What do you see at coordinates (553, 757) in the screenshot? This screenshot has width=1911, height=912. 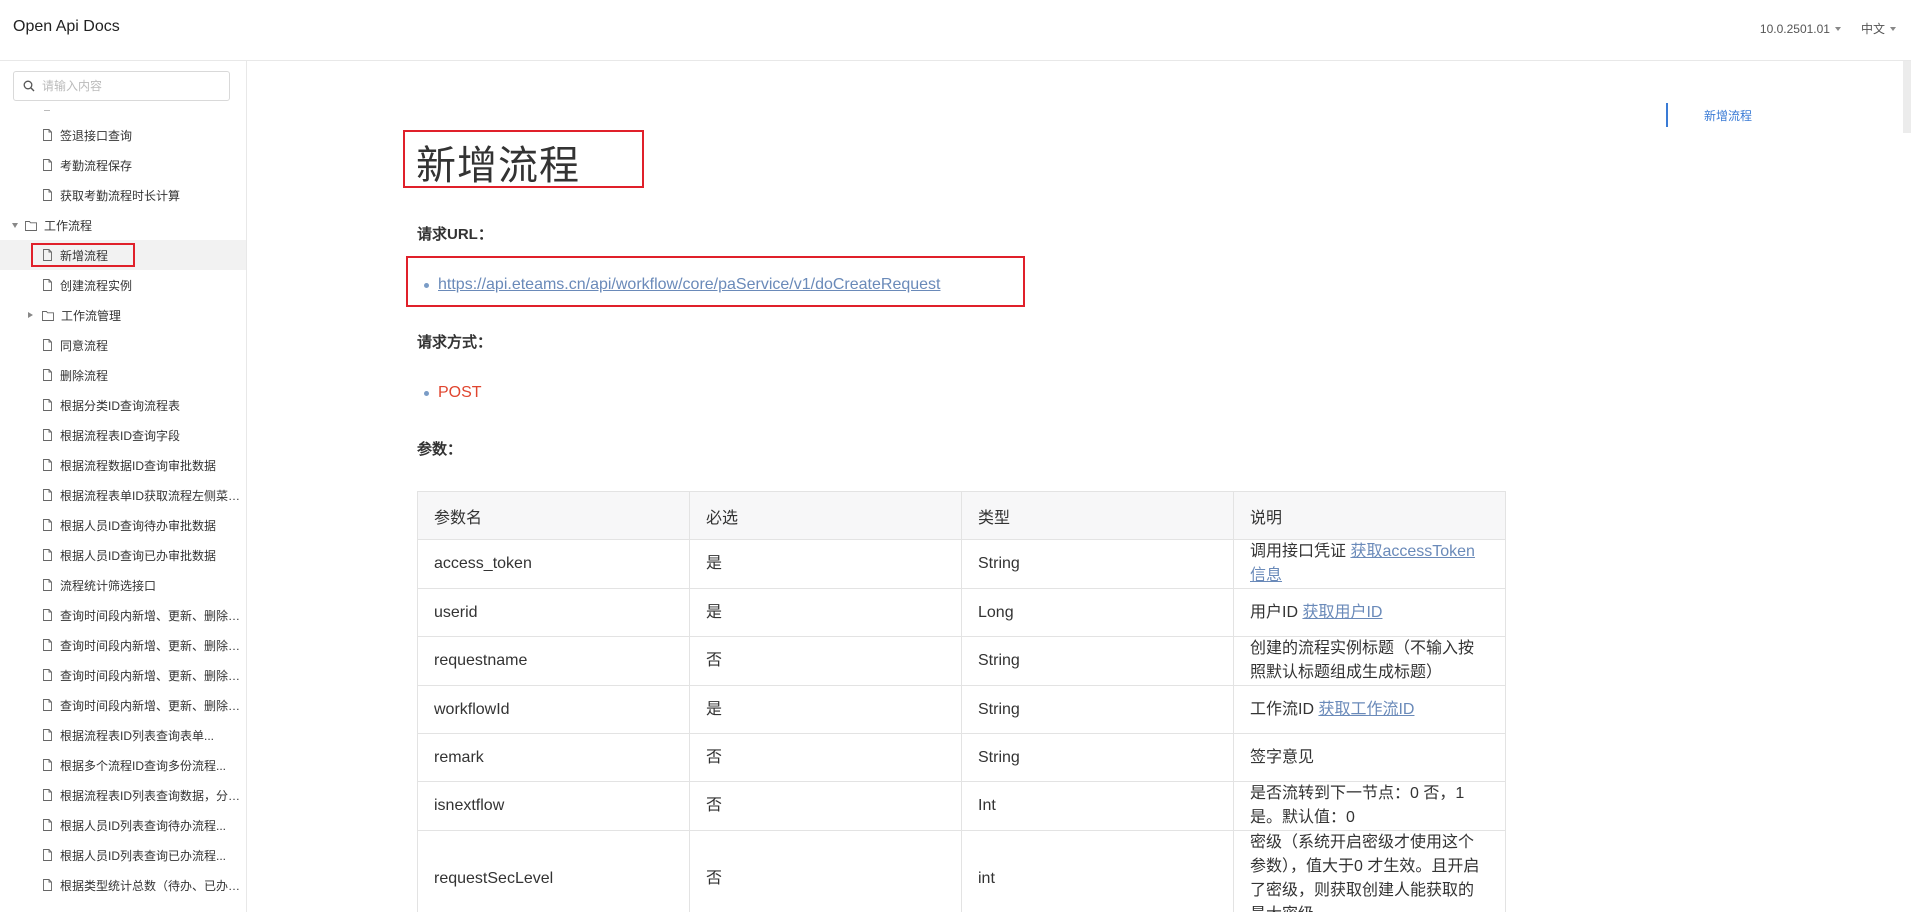 I see `param-name: remark` at bounding box center [553, 757].